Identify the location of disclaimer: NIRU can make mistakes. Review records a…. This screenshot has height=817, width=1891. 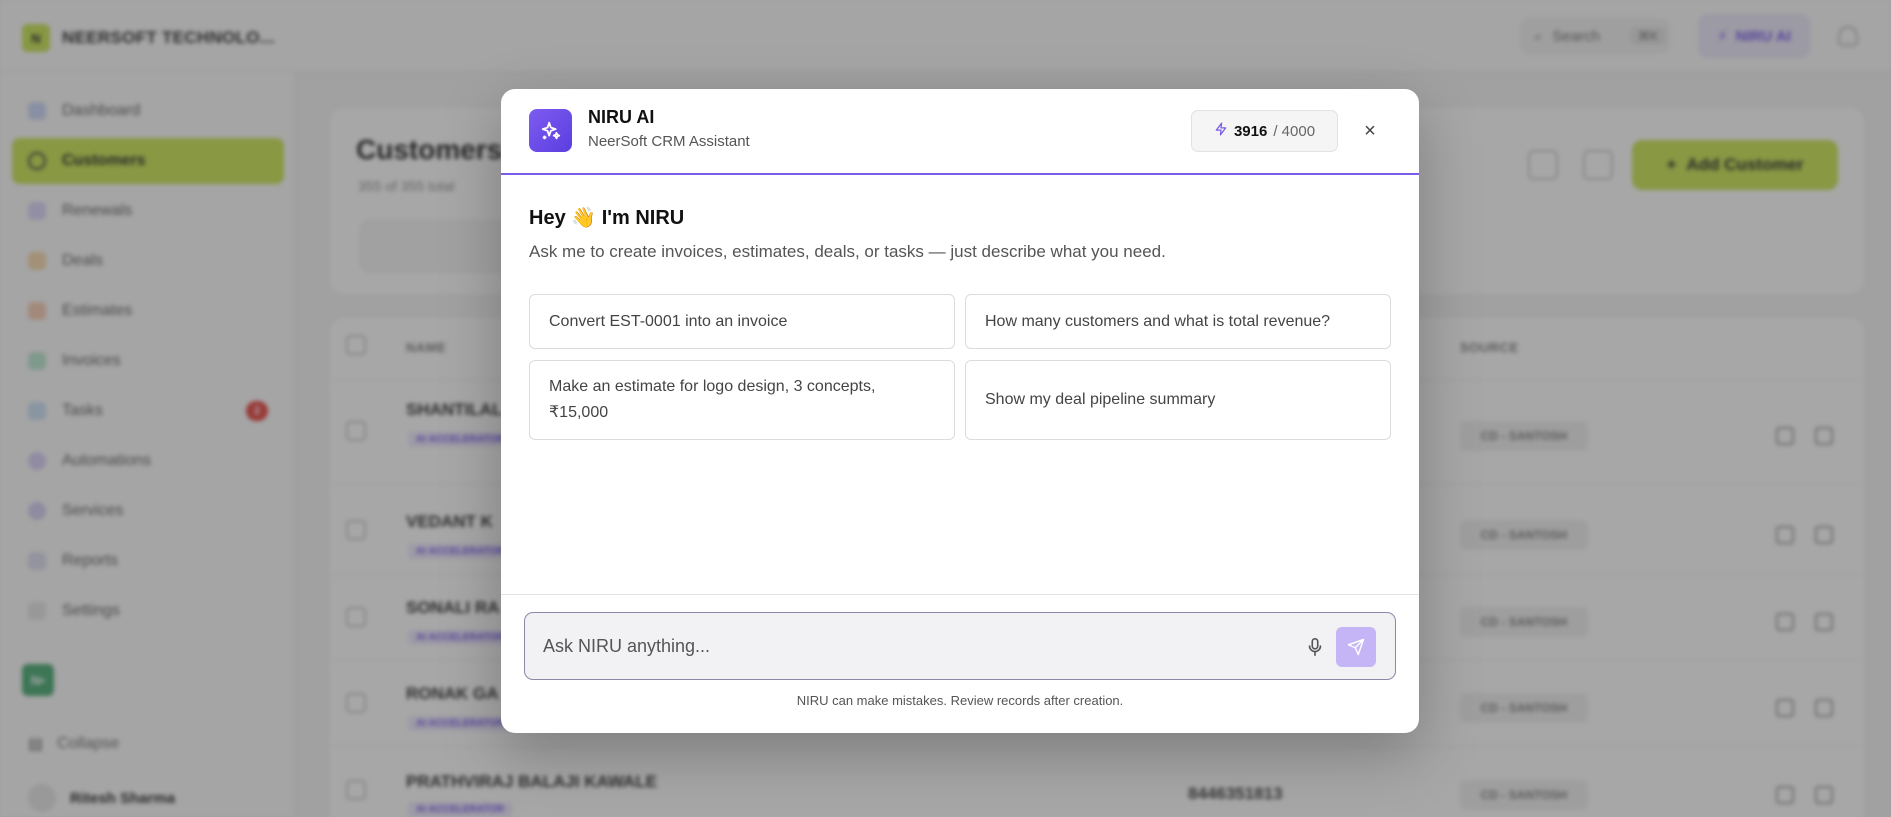
(960, 700).